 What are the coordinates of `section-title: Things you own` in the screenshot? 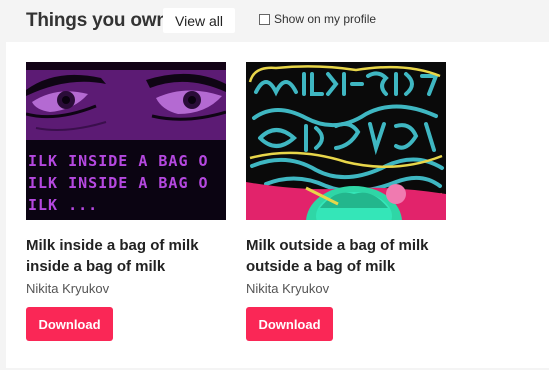 It's located at (97, 20).